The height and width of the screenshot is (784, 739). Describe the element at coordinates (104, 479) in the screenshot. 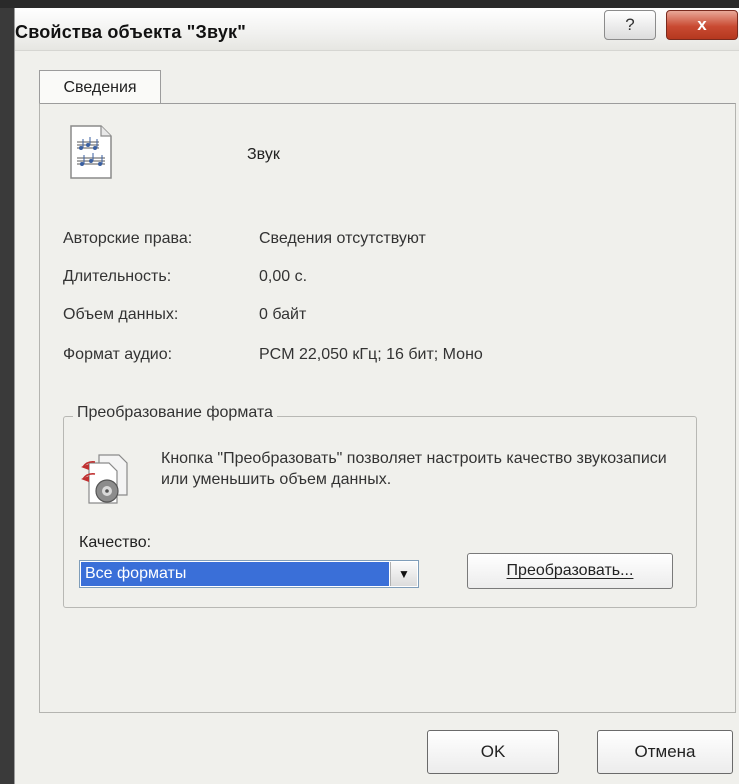

I see `convert-icon` at that location.